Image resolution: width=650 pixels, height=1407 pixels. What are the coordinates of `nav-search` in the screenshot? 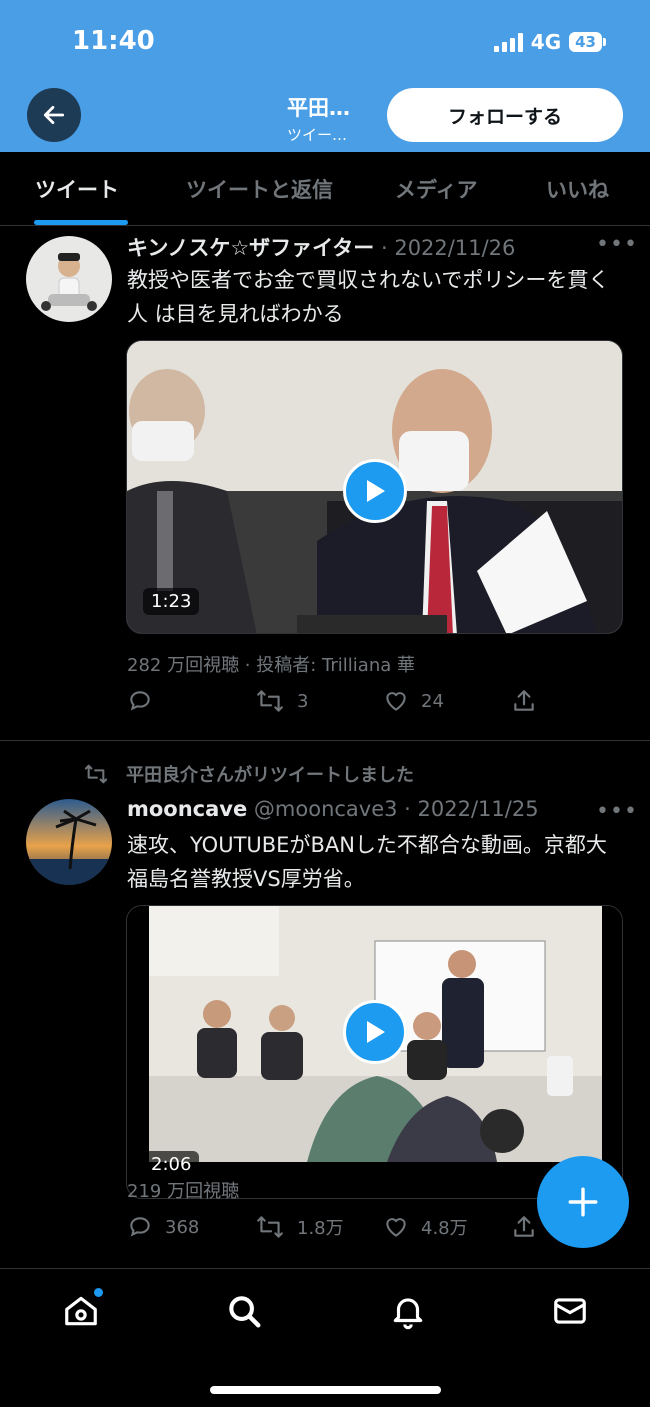 It's located at (244, 1311).